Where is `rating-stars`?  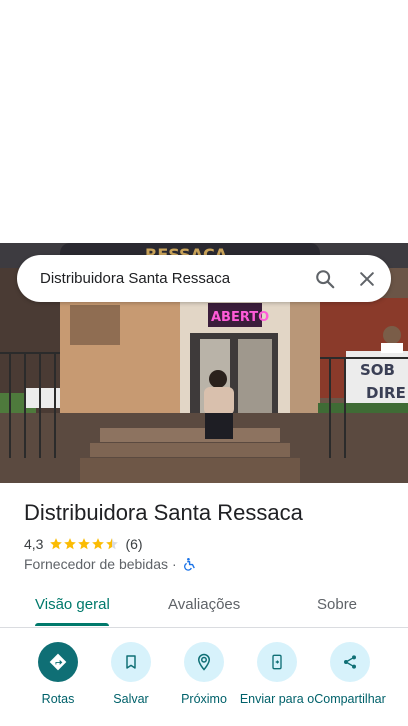
rating-stars is located at coordinates (84, 544).